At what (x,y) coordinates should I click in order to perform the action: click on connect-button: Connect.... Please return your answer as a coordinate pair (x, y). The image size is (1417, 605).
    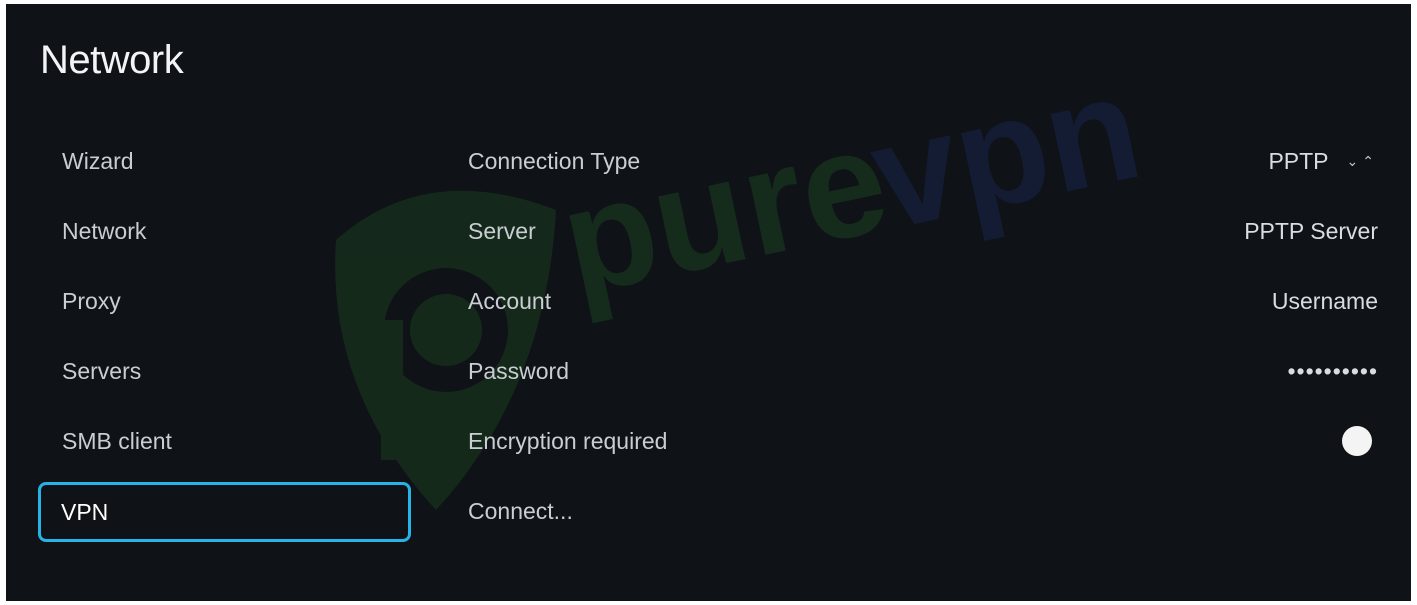
    Looking at the image, I should click on (520, 511).